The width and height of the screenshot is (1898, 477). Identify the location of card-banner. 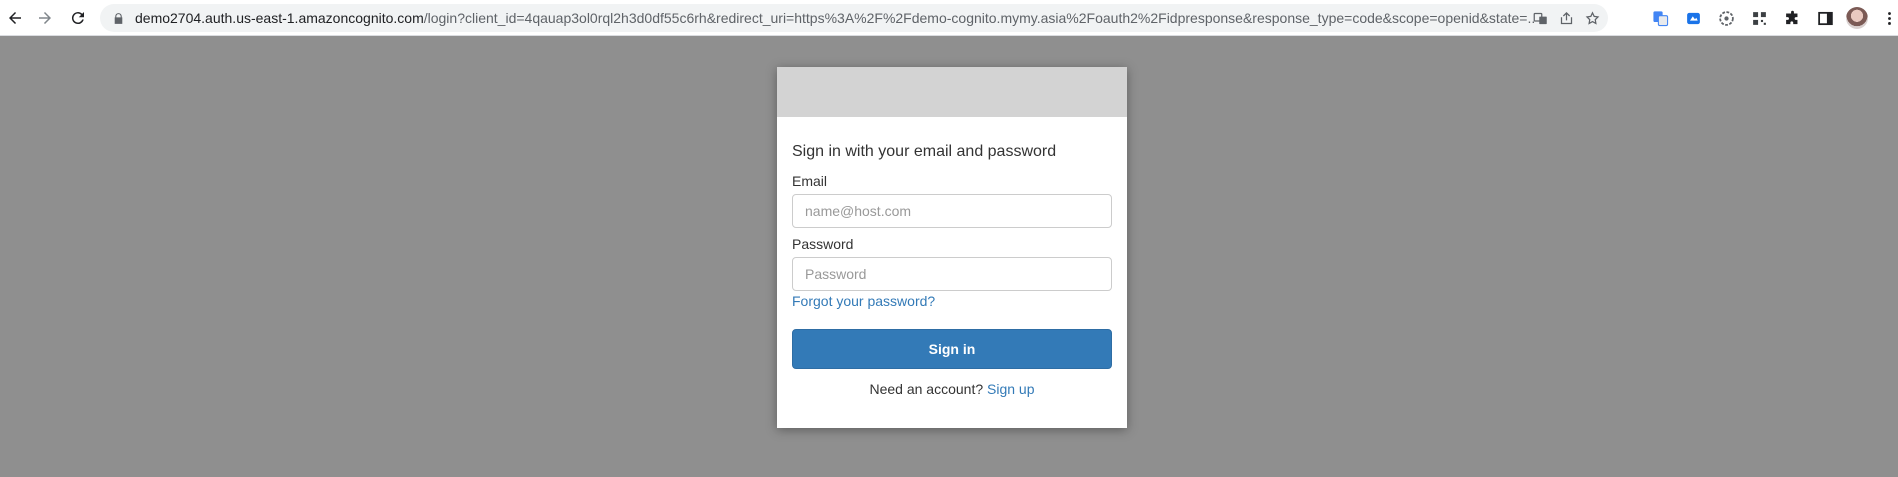
(952, 92).